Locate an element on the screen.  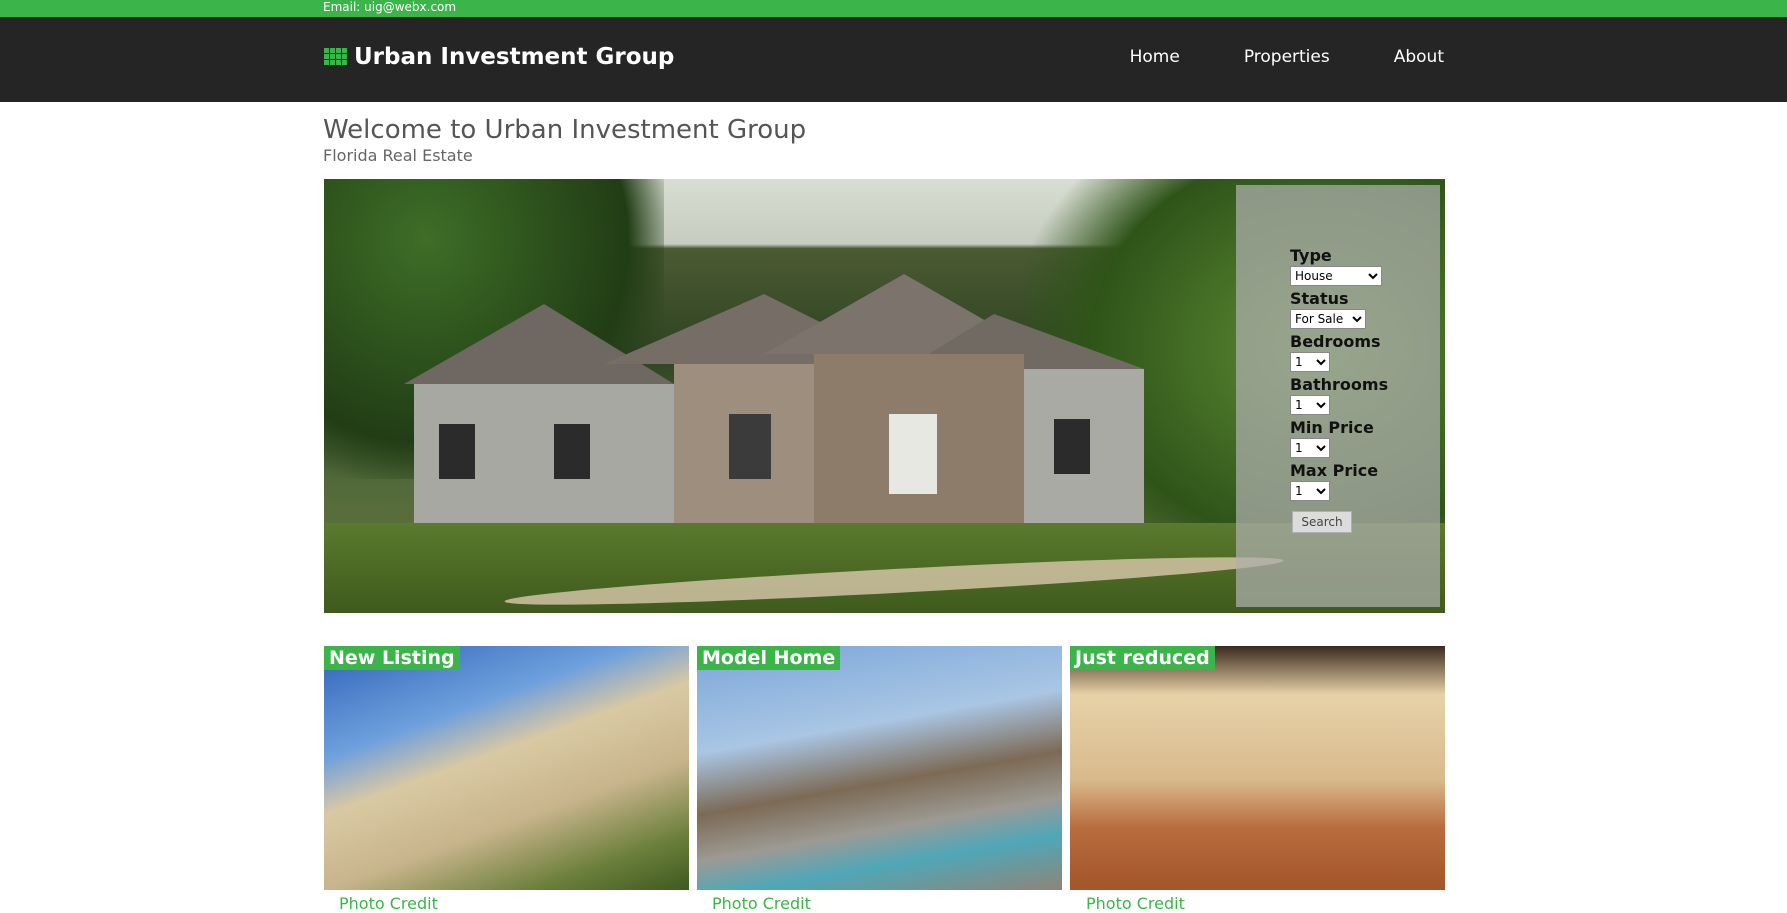
bathrooms-label: Bathrooms is located at coordinates (1339, 384).